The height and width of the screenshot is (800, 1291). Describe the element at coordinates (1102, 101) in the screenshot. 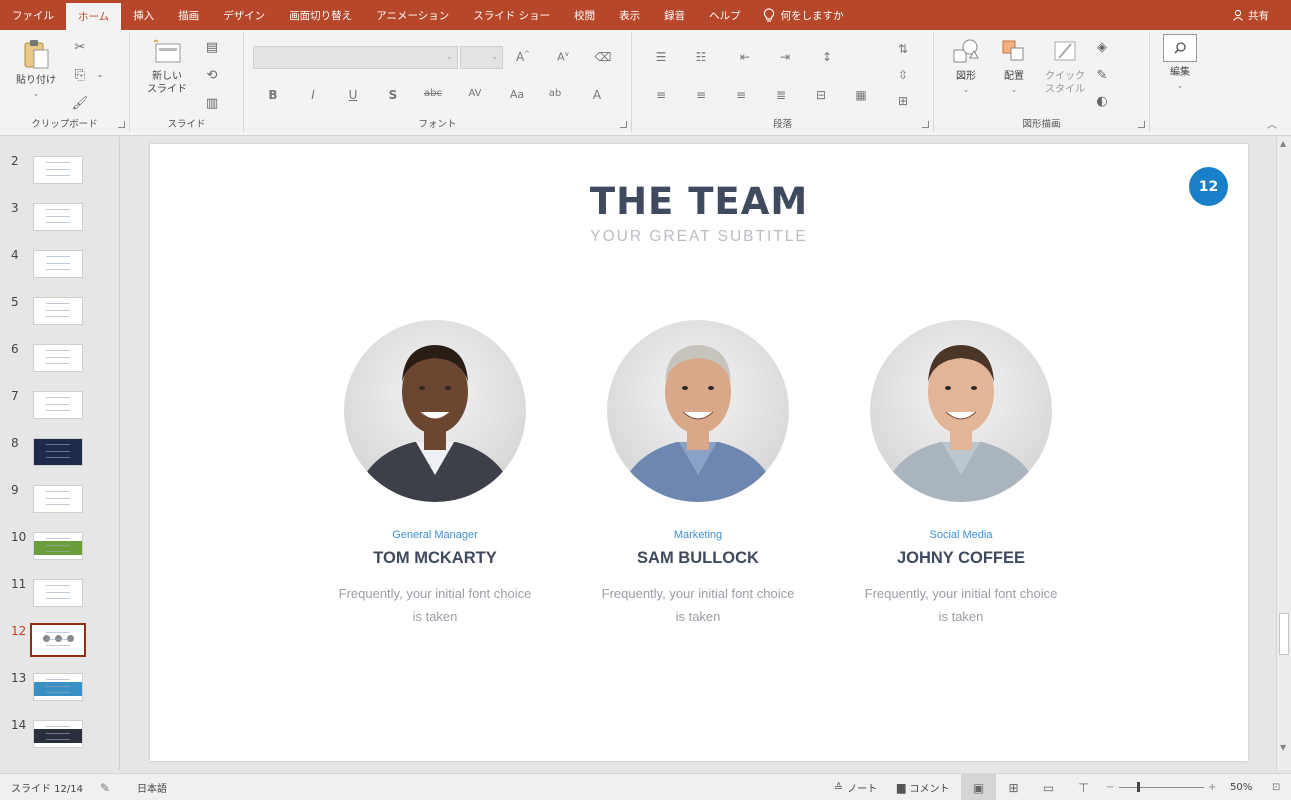

I see `effects-icon: ◐` at that location.